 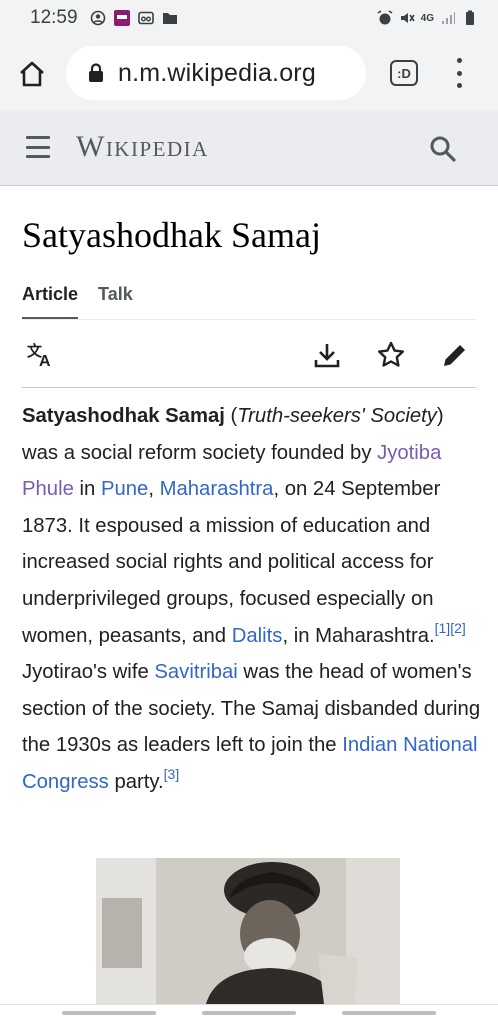 I want to click on portrait-image, so click(x=248, y=931).